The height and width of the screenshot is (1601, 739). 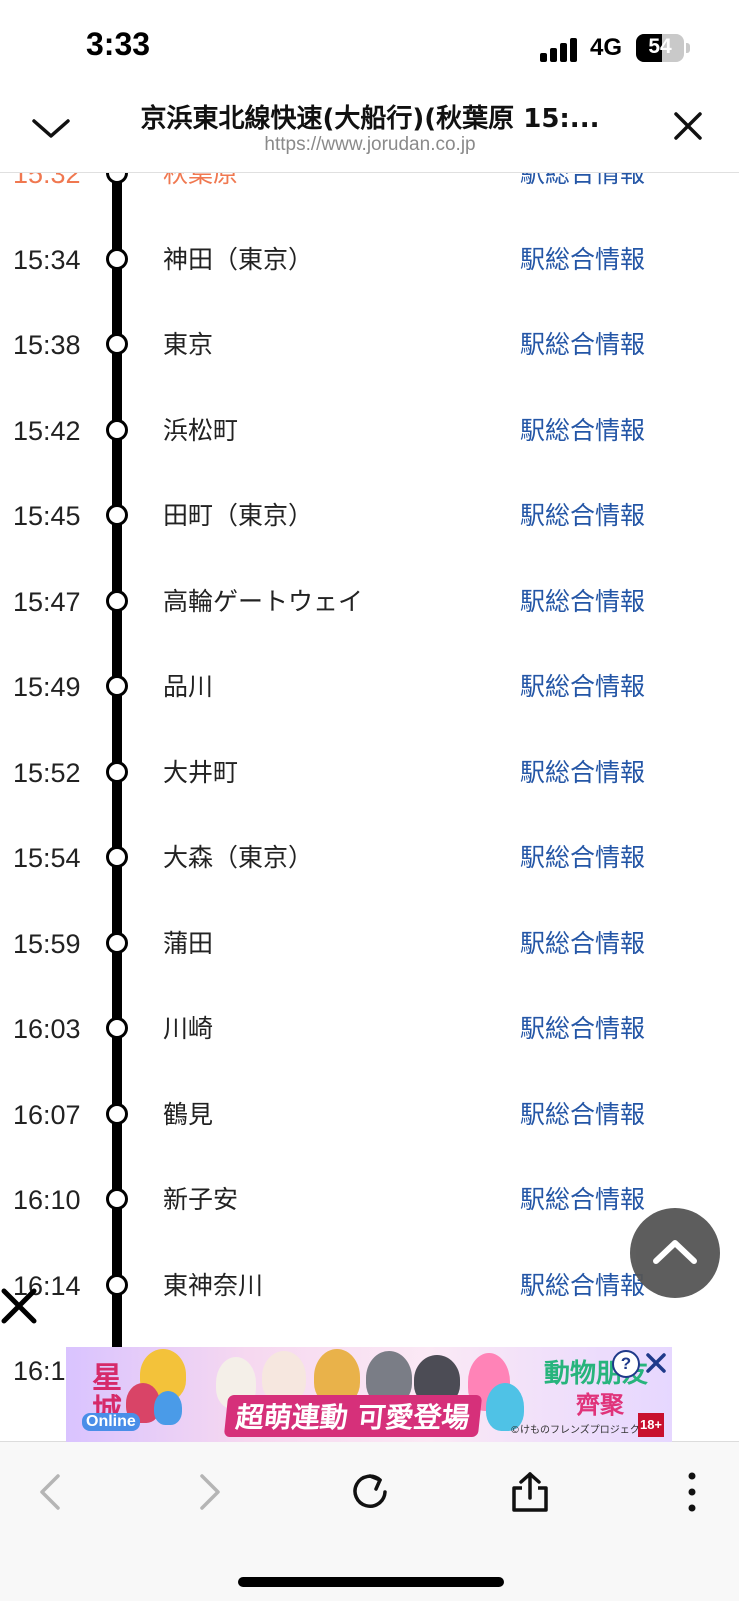 I want to click on stop-row: 15:45 田町（東京） 駅総合情報, so click(x=369, y=539).